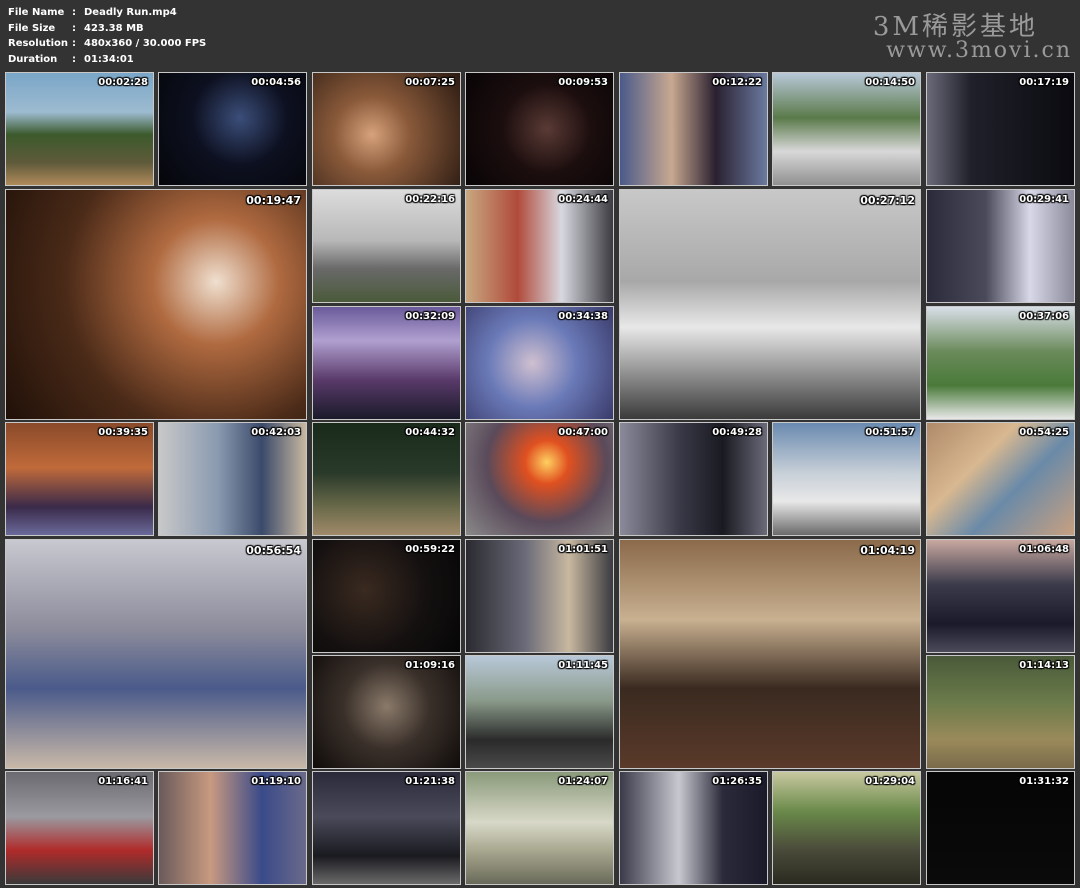 The width and height of the screenshot is (1080, 888). I want to click on timestamp-label: 00:56:54, so click(273, 550).